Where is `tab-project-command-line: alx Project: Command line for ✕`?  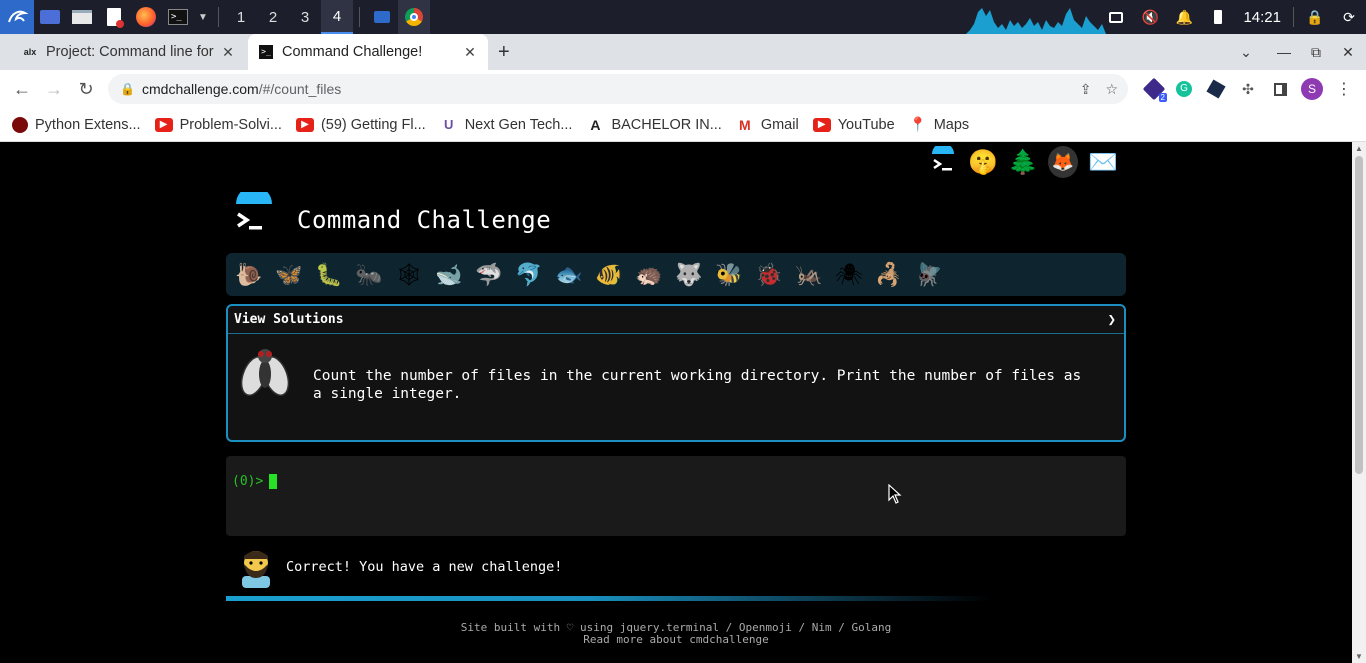
tab-project-command-line: alx Project: Command line for ✕ is located at coordinates (129, 52).